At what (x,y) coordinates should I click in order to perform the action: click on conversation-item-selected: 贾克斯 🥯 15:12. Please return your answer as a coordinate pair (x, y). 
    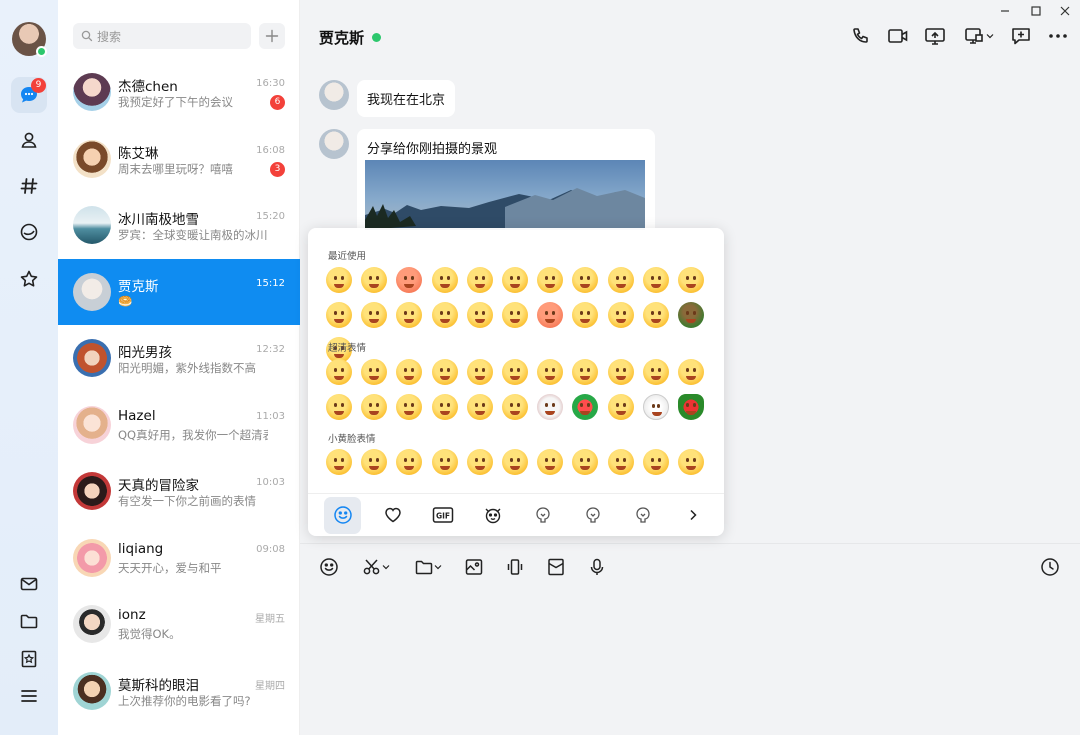
    Looking at the image, I should click on (179, 291).